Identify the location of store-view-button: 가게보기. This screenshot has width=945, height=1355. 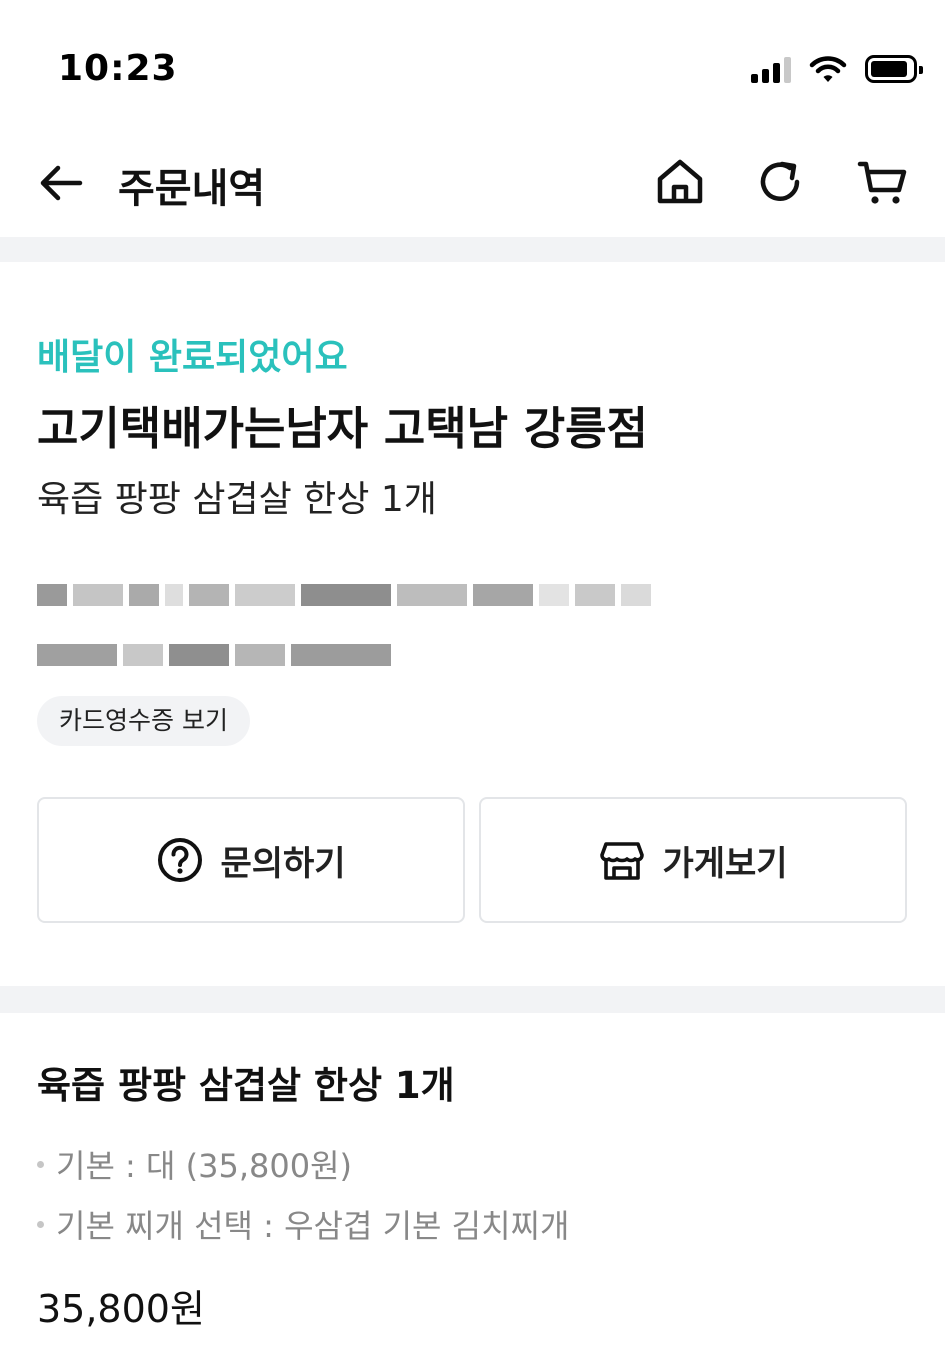
(693, 860).